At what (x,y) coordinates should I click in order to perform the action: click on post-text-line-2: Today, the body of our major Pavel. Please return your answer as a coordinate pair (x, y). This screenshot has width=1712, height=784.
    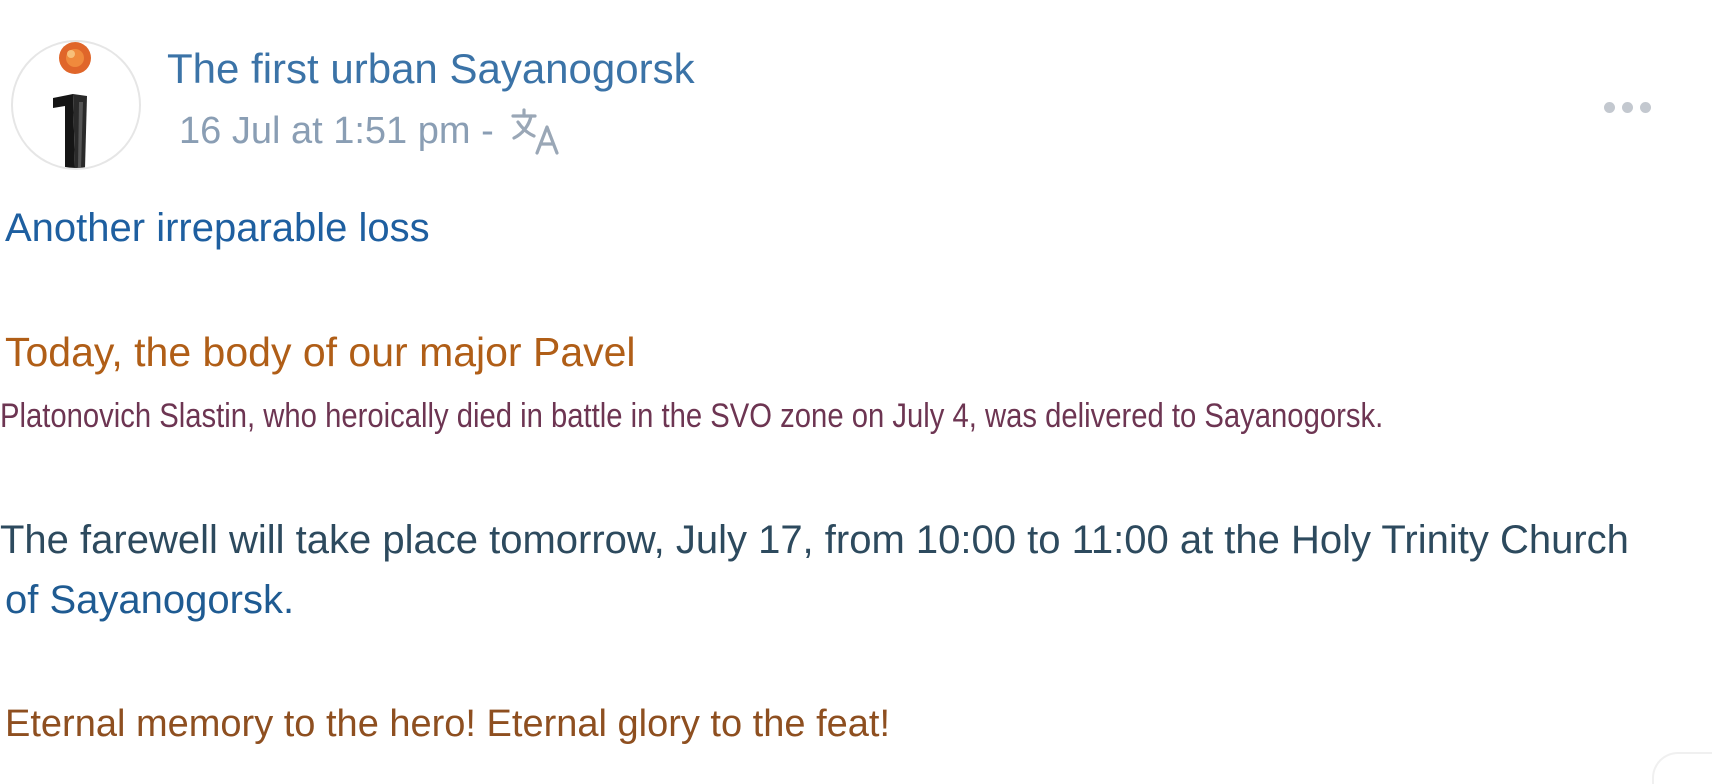
    Looking at the image, I should click on (320, 352).